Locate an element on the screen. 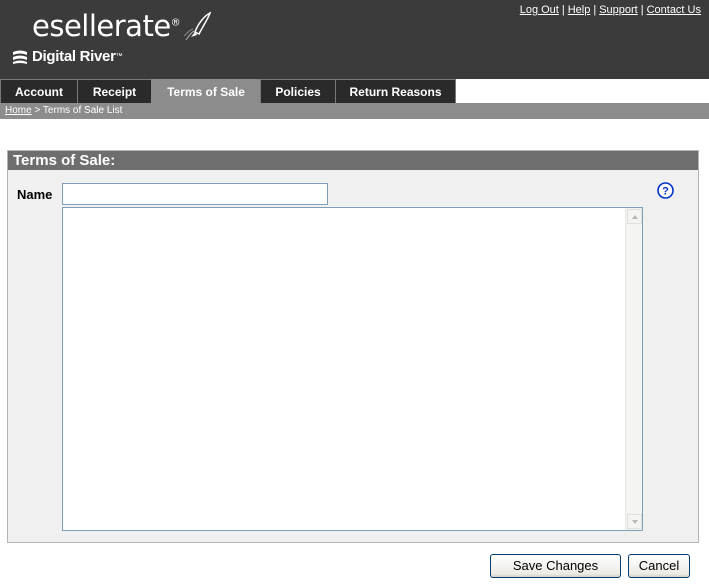  name-label: Name is located at coordinates (35, 194).